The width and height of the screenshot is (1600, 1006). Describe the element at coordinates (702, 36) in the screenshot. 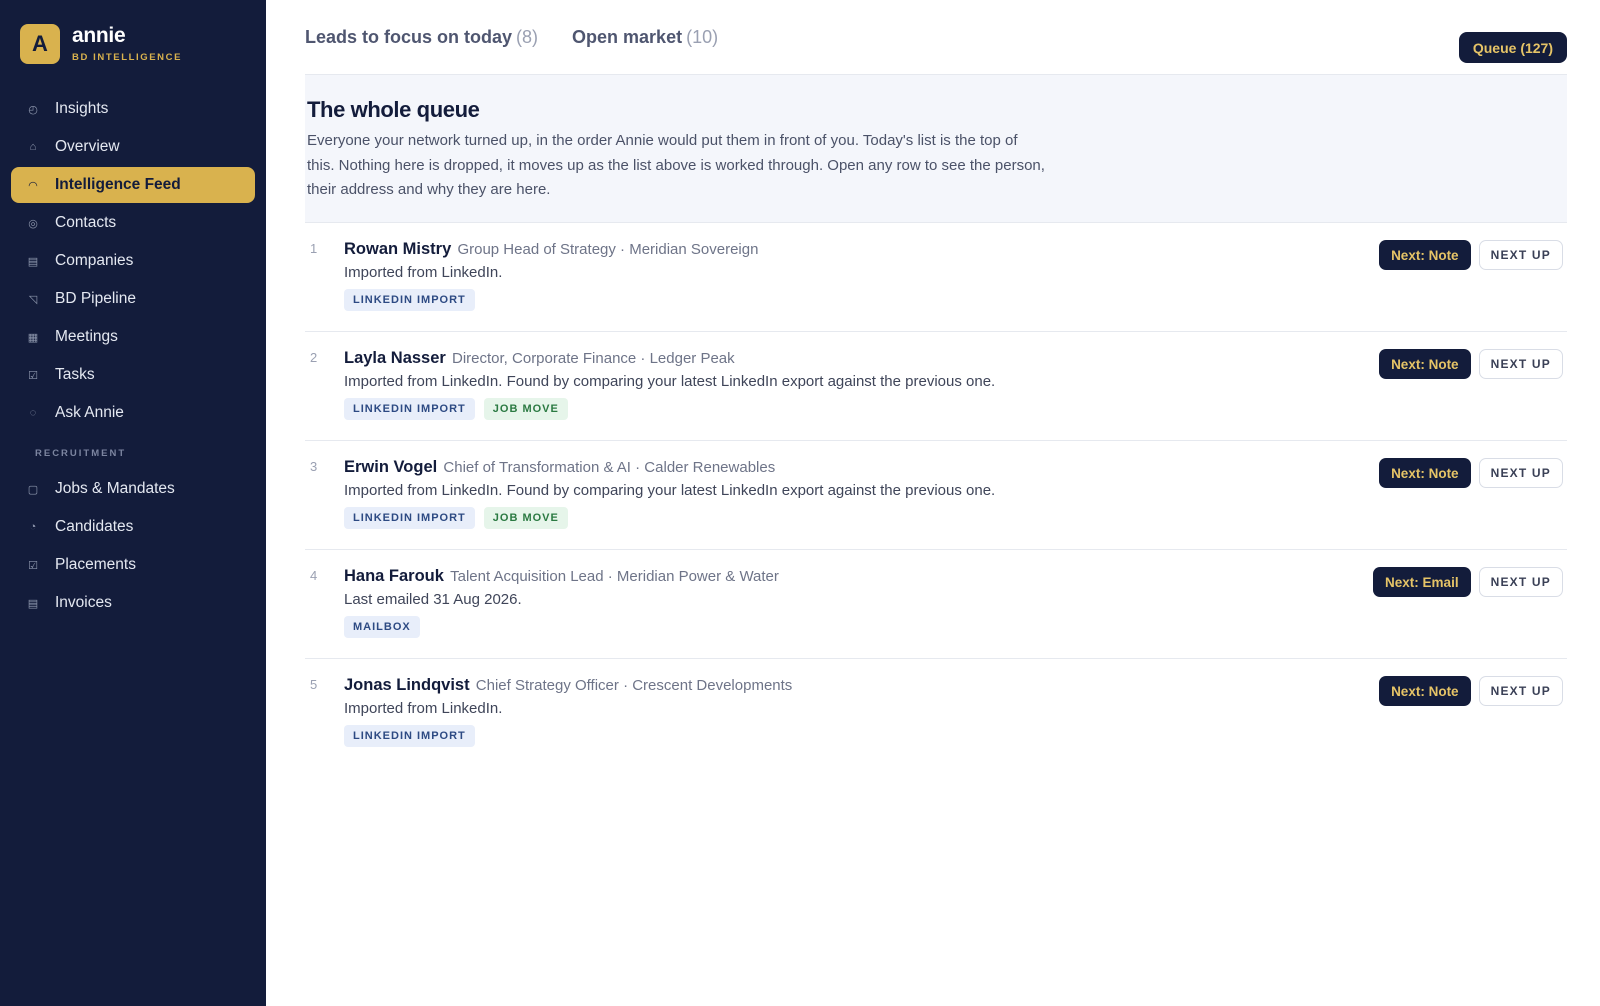

I see `tab-count: (10)` at that location.